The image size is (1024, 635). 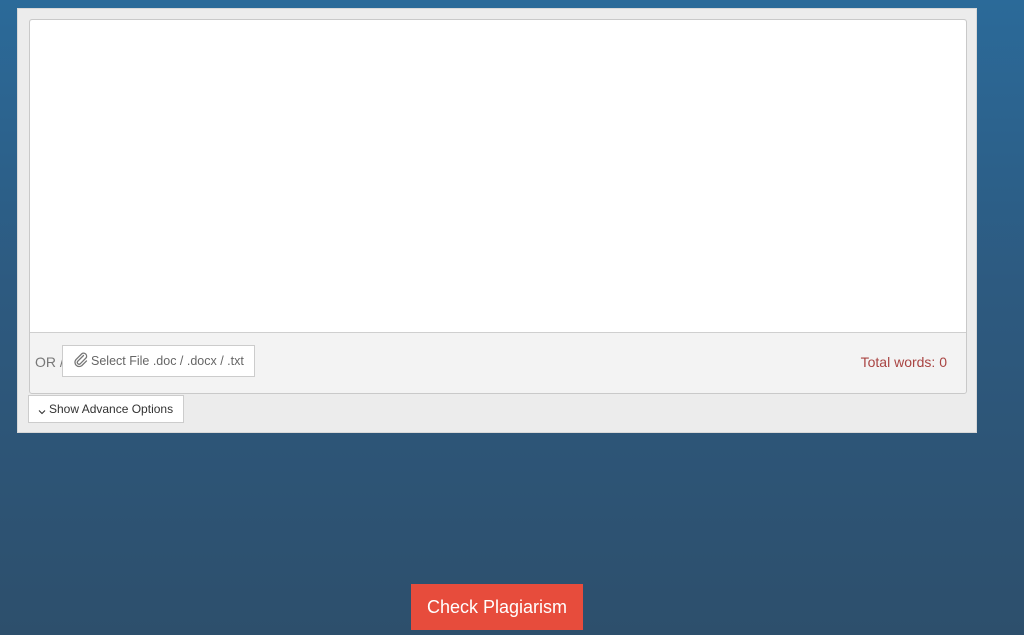 I want to click on check-plagiarism-button: Check Plagiarism, so click(x=497, y=607).